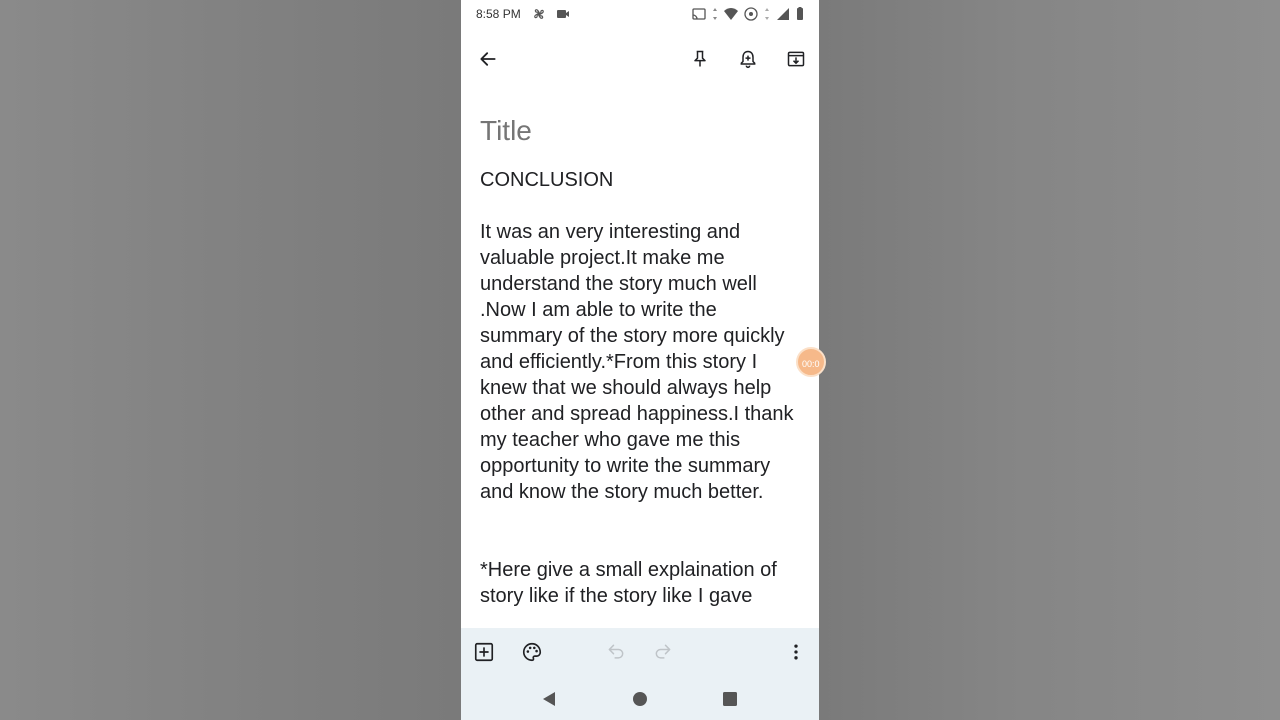 Image resolution: width=1280 pixels, height=720 pixels. I want to click on undo-icon, so click(616, 651).